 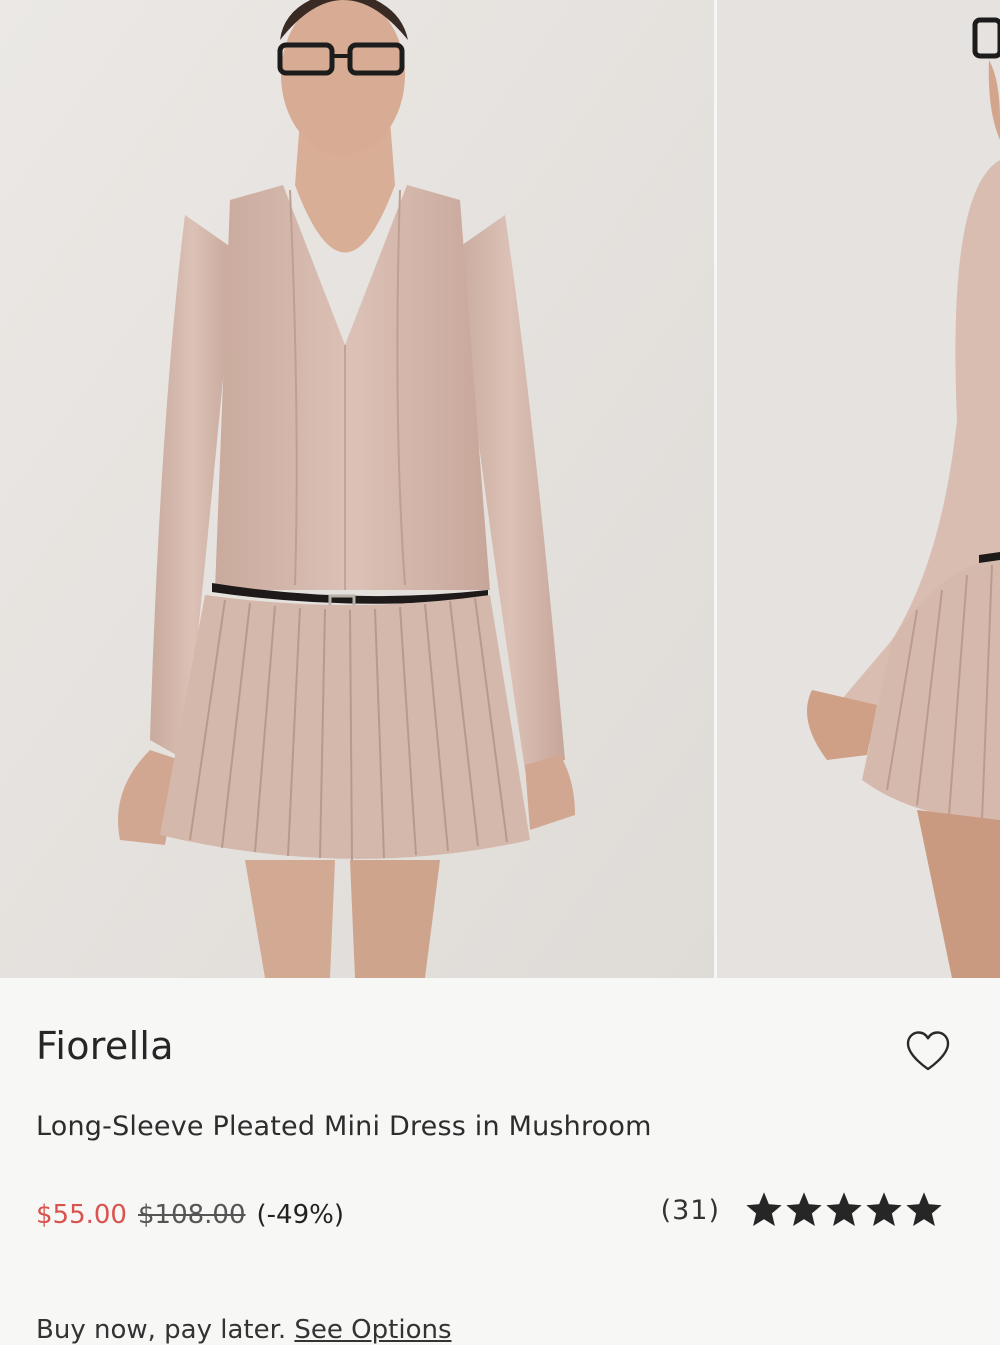 I want to click on original-price: $108.00, so click(x=191, y=1215).